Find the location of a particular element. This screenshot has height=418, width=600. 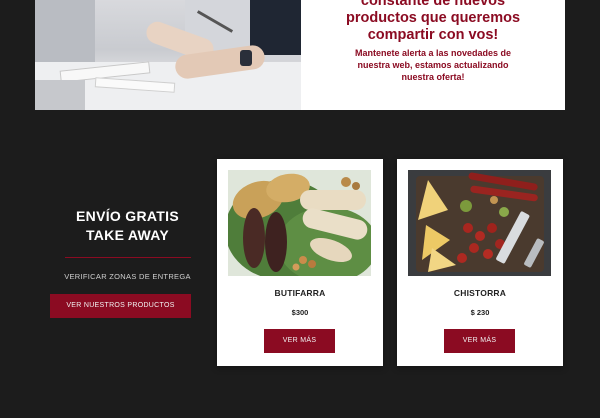

product-name: BUTIFARRA is located at coordinates (300, 293).